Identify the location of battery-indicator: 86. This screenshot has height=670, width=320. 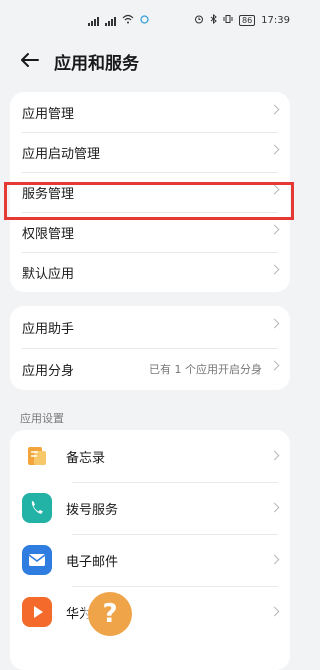
(247, 20).